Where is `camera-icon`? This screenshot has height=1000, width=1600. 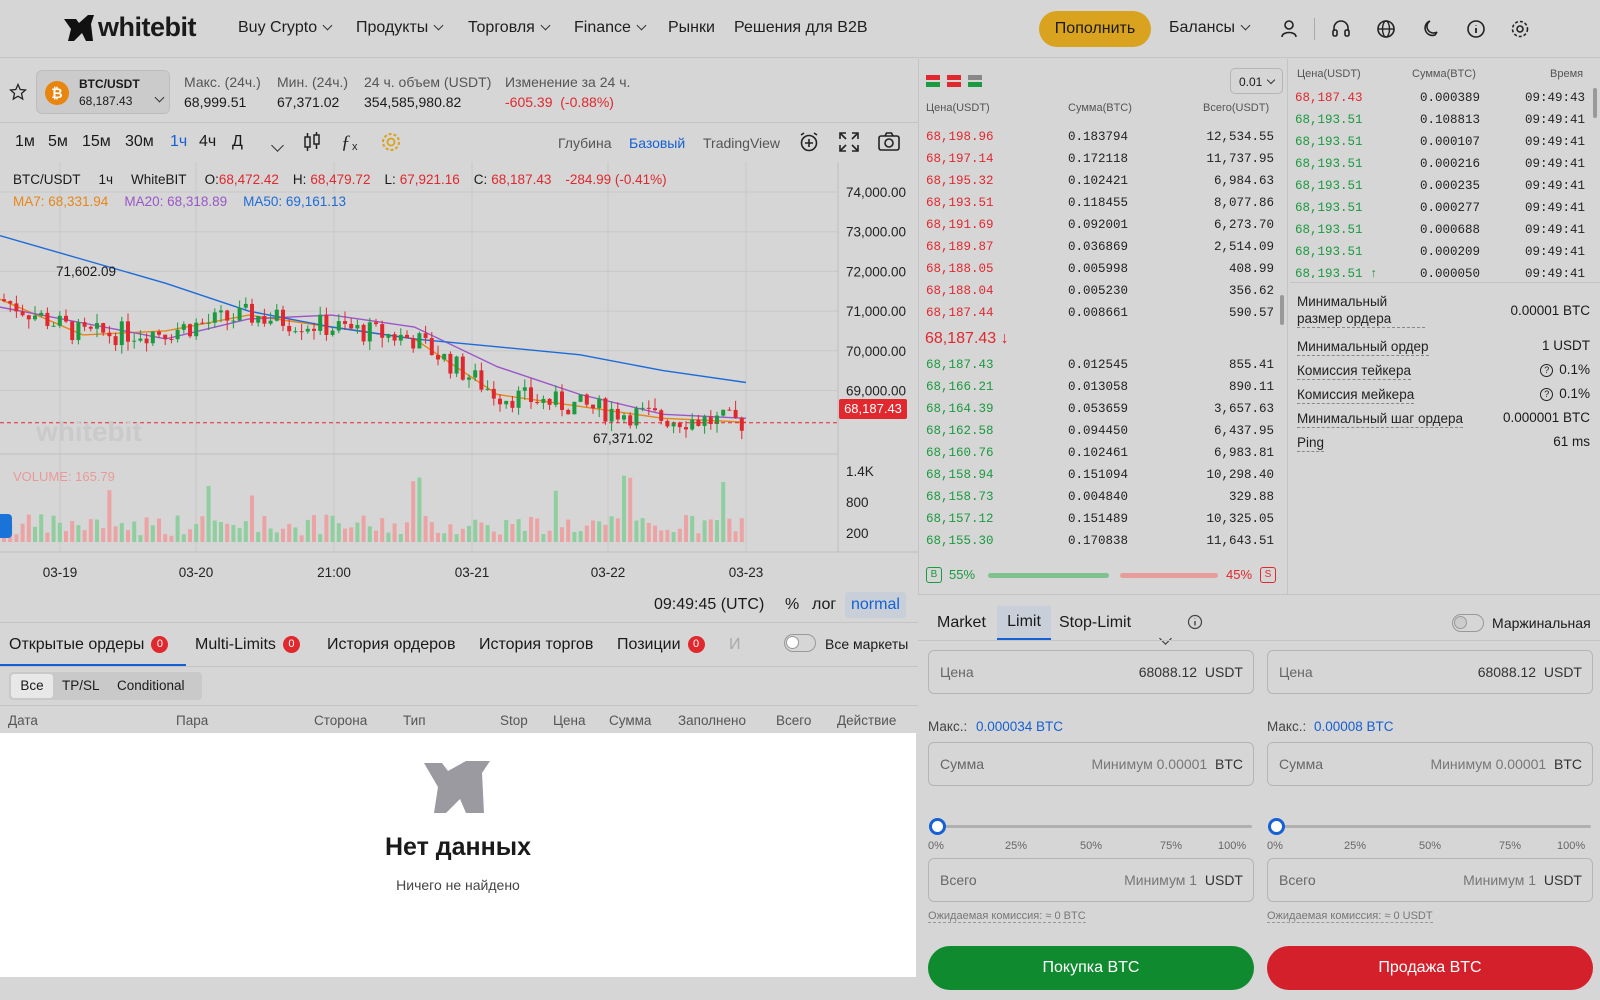 camera-icon is located at coordinates (889, 142).